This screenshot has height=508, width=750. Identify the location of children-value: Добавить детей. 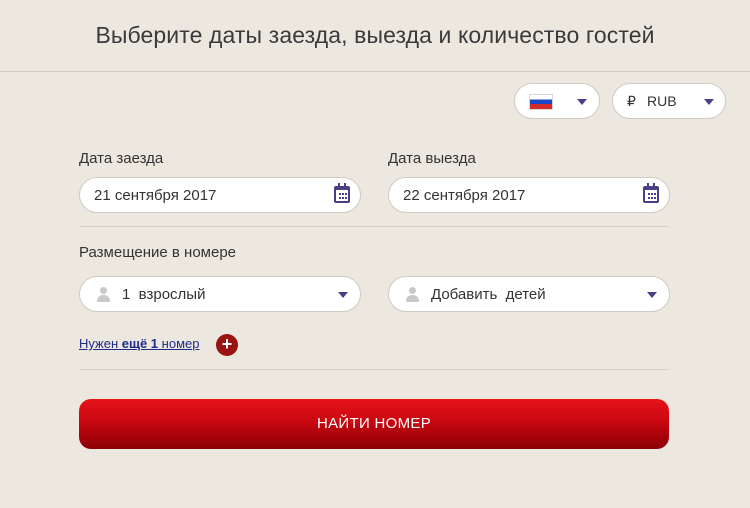
(488, 294).